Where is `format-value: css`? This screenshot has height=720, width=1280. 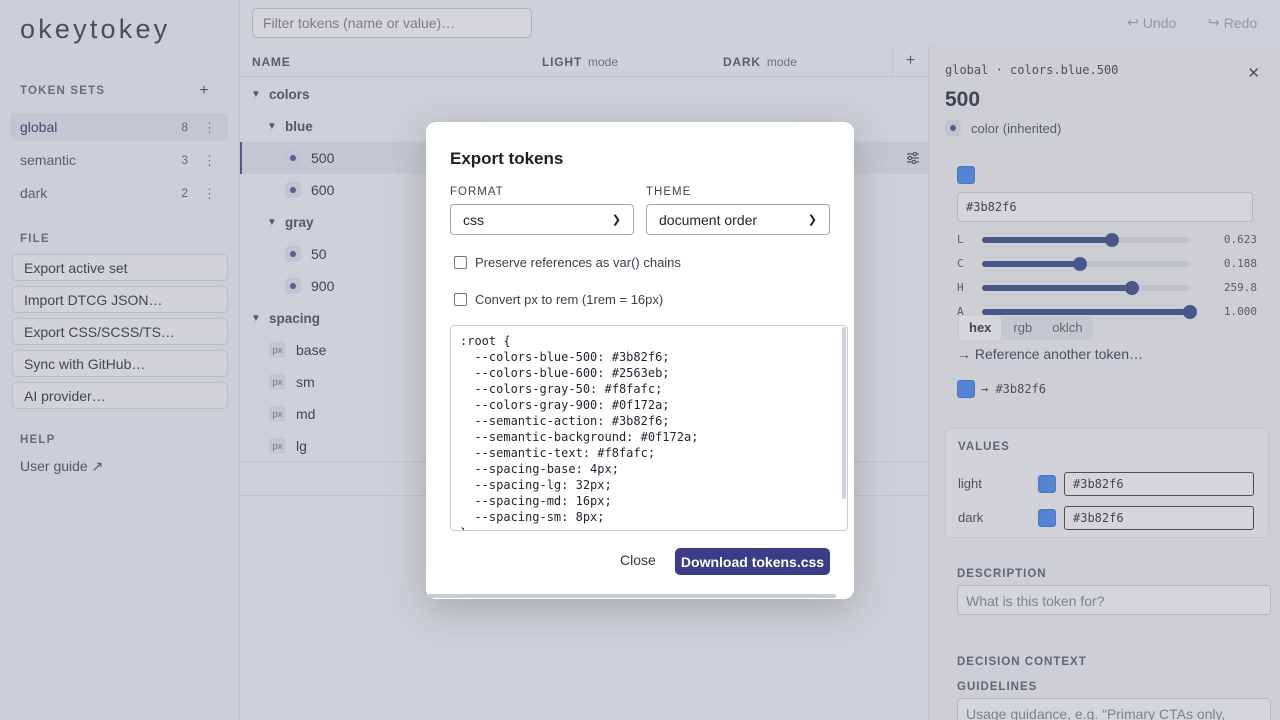 format-value: css is located at coordinates (473, 219).